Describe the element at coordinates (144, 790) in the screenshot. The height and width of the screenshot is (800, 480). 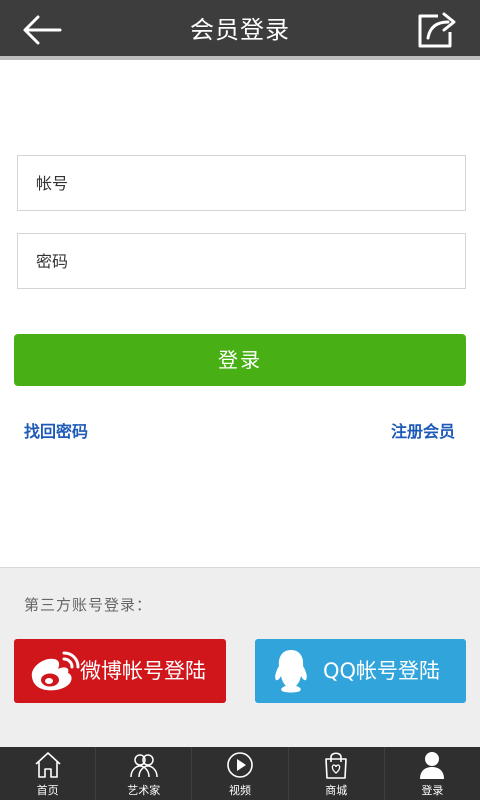
I see `tab-artists-label: 艺术家` at that location.